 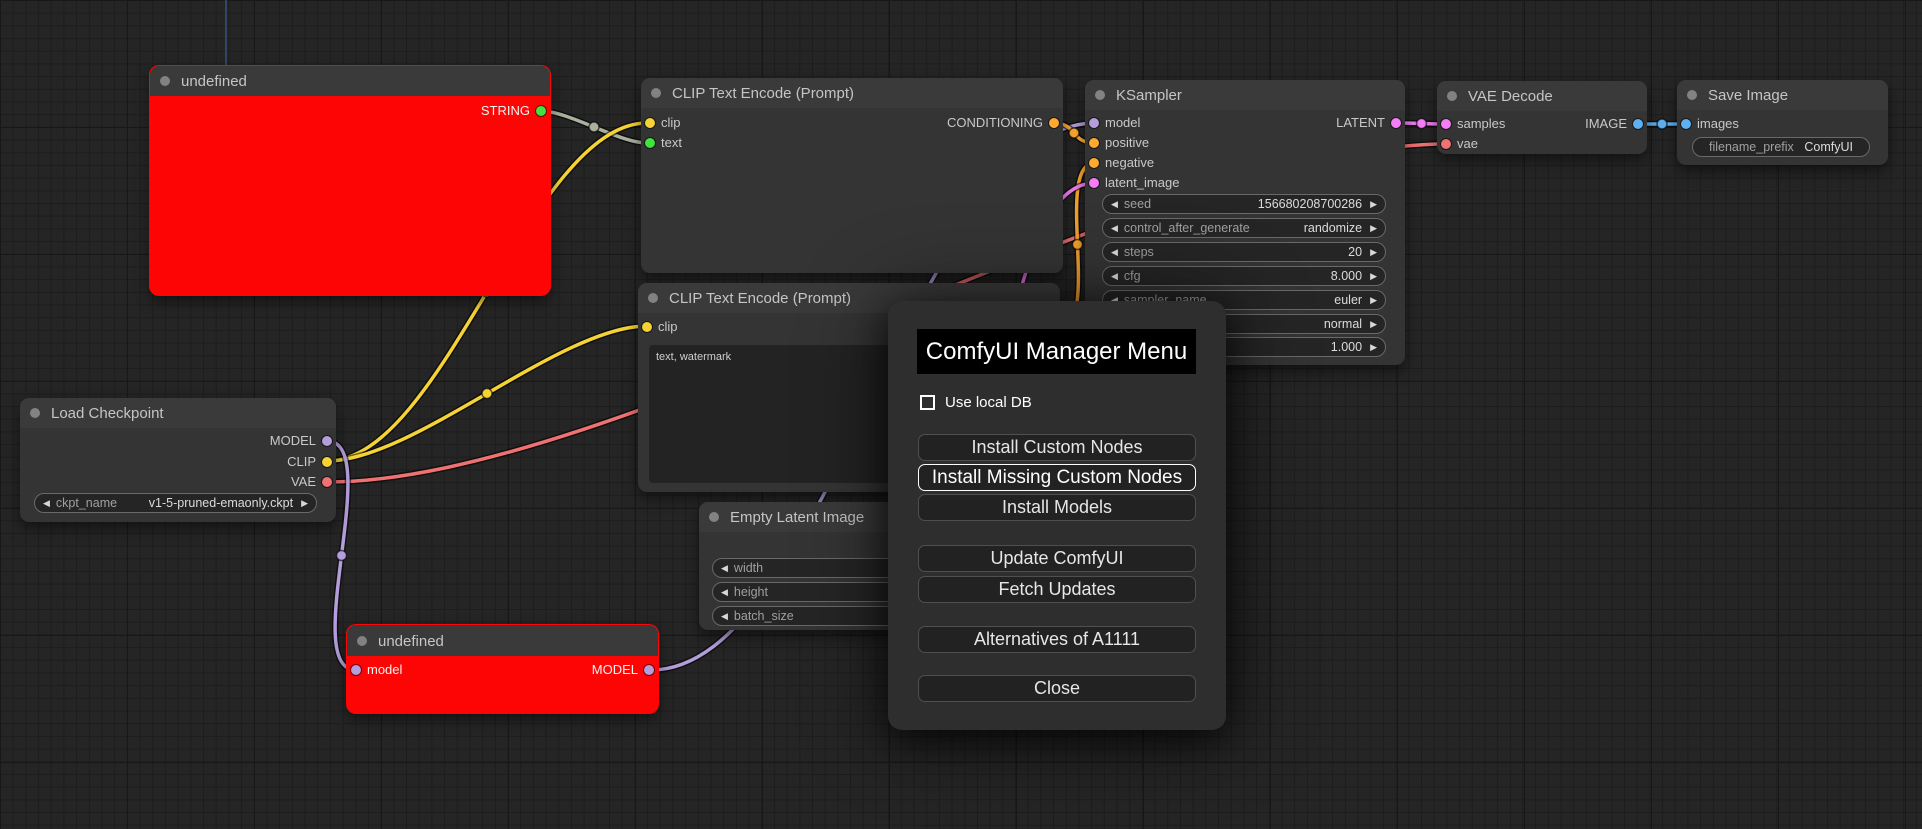 I want to click on widget-filename-prefix: filename_prefix ComfyUI, so click(x=1781, y=147).